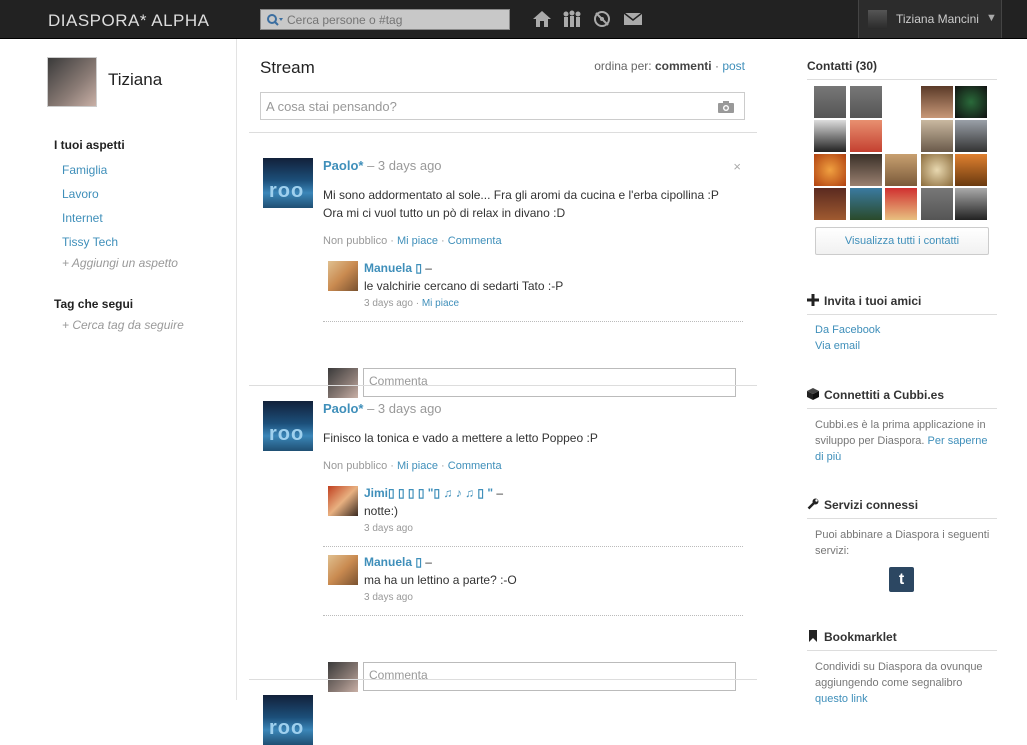 The height and width of the screenshot is (745, 1027). What do you see at coordinates (889, 683) in the screenshot?
I see `bookmarklet-text-line: aggiungendo come segnalibro` at bounding box center [889, 683].